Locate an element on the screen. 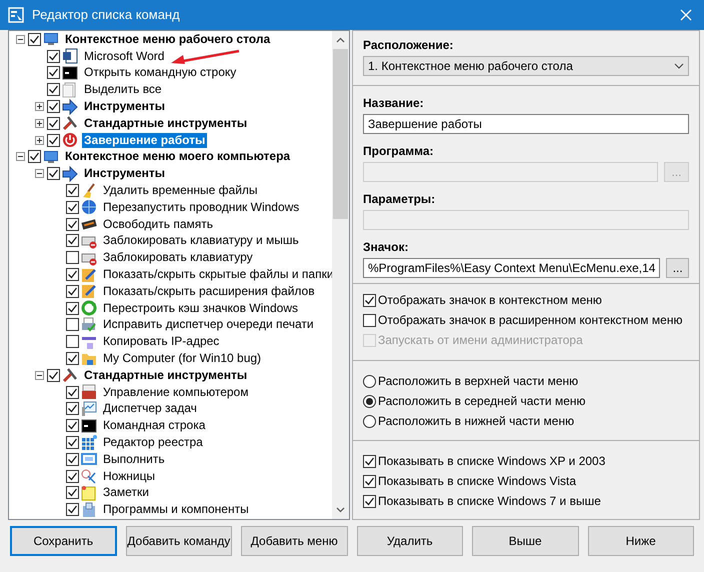  tree-item: Удалить временные файлы is located at coordinates (180, 190).